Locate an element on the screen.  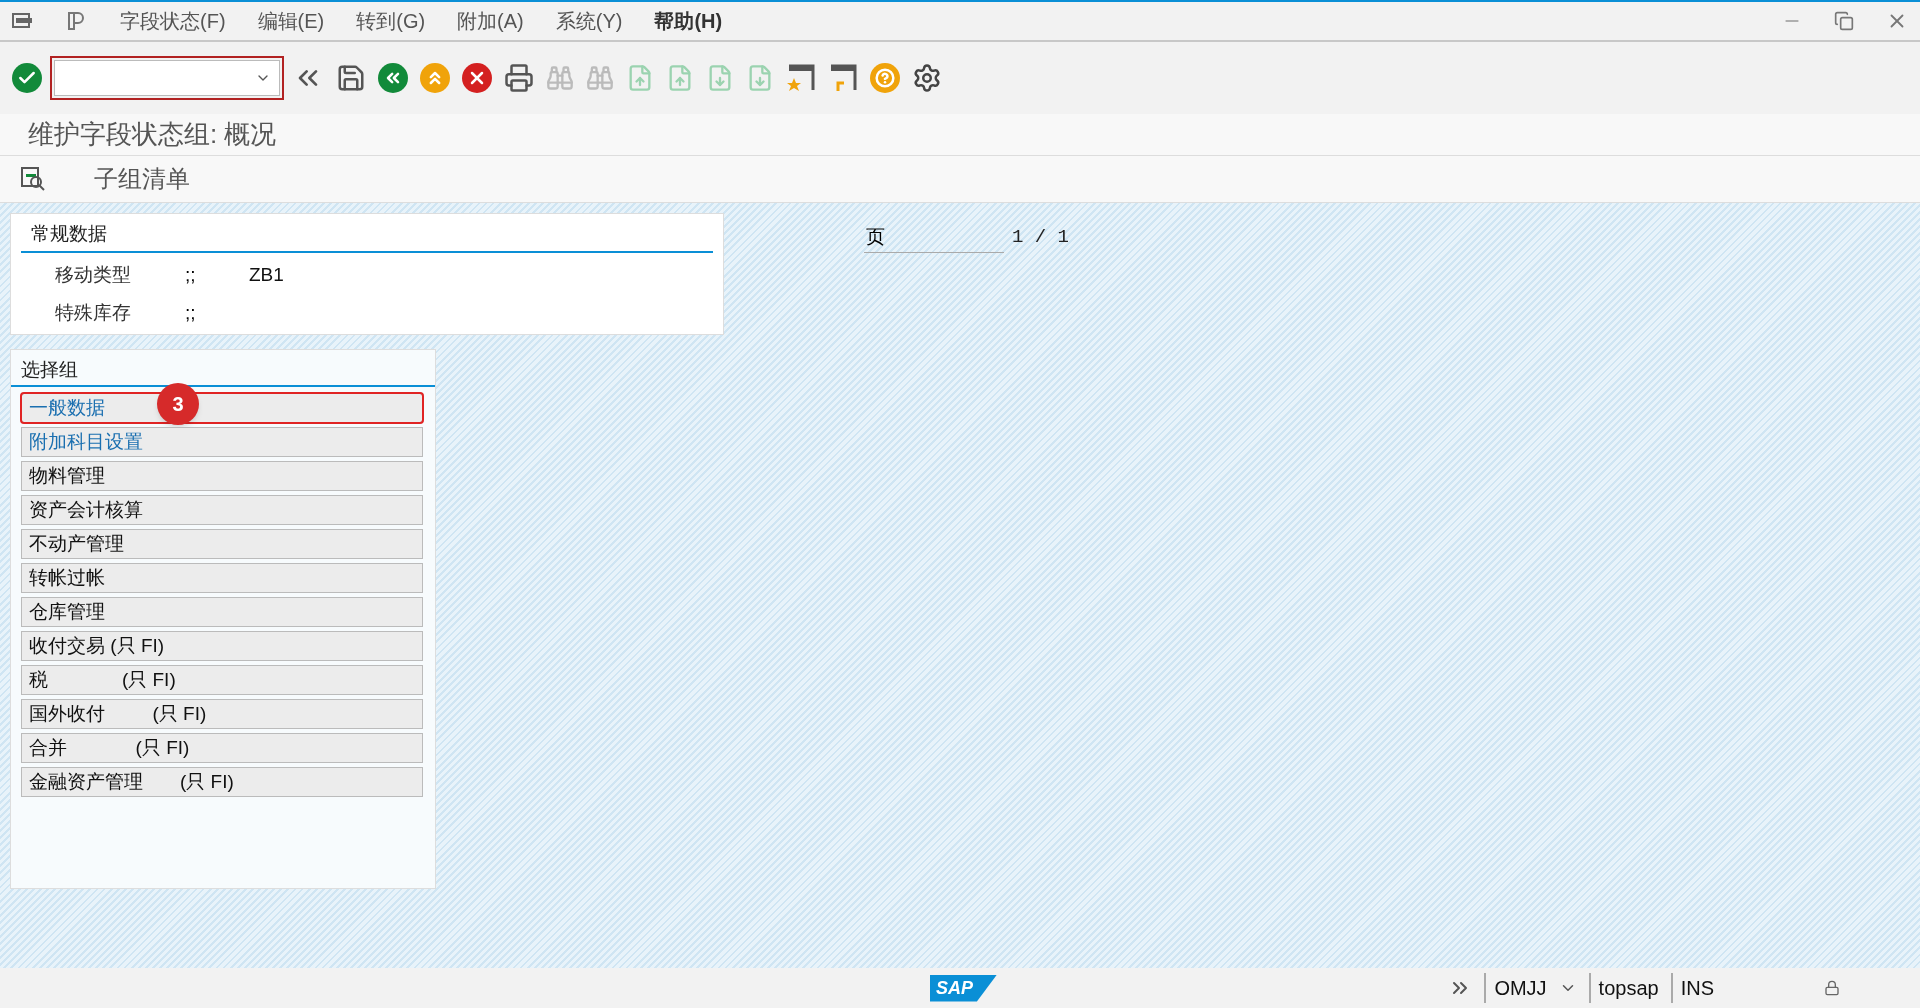
group-button: 国外收付 (只 FI) is located at coordinates (222, 713).